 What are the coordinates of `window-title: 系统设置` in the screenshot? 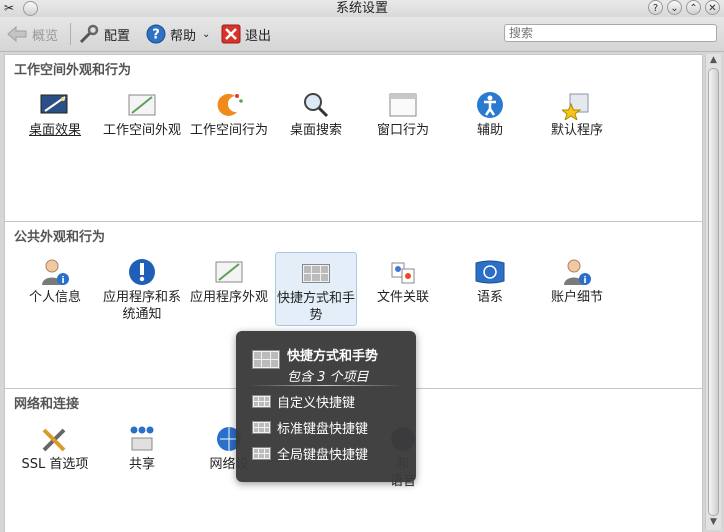 It's located at (361, 8).